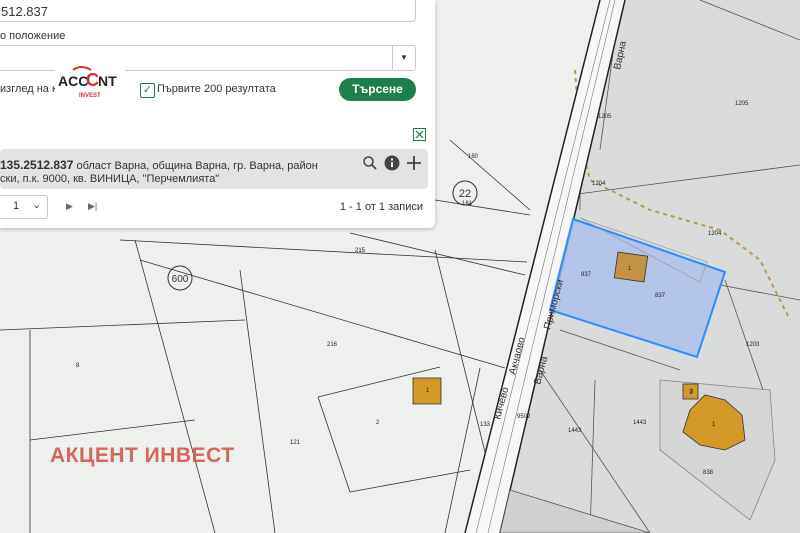 Image resolution: width=800 pixels, height=533 pixels. What do you see at coordinates (485, 425) in the screenshot?
I see `parcel-number: 133` at bounding box center [485, 425].